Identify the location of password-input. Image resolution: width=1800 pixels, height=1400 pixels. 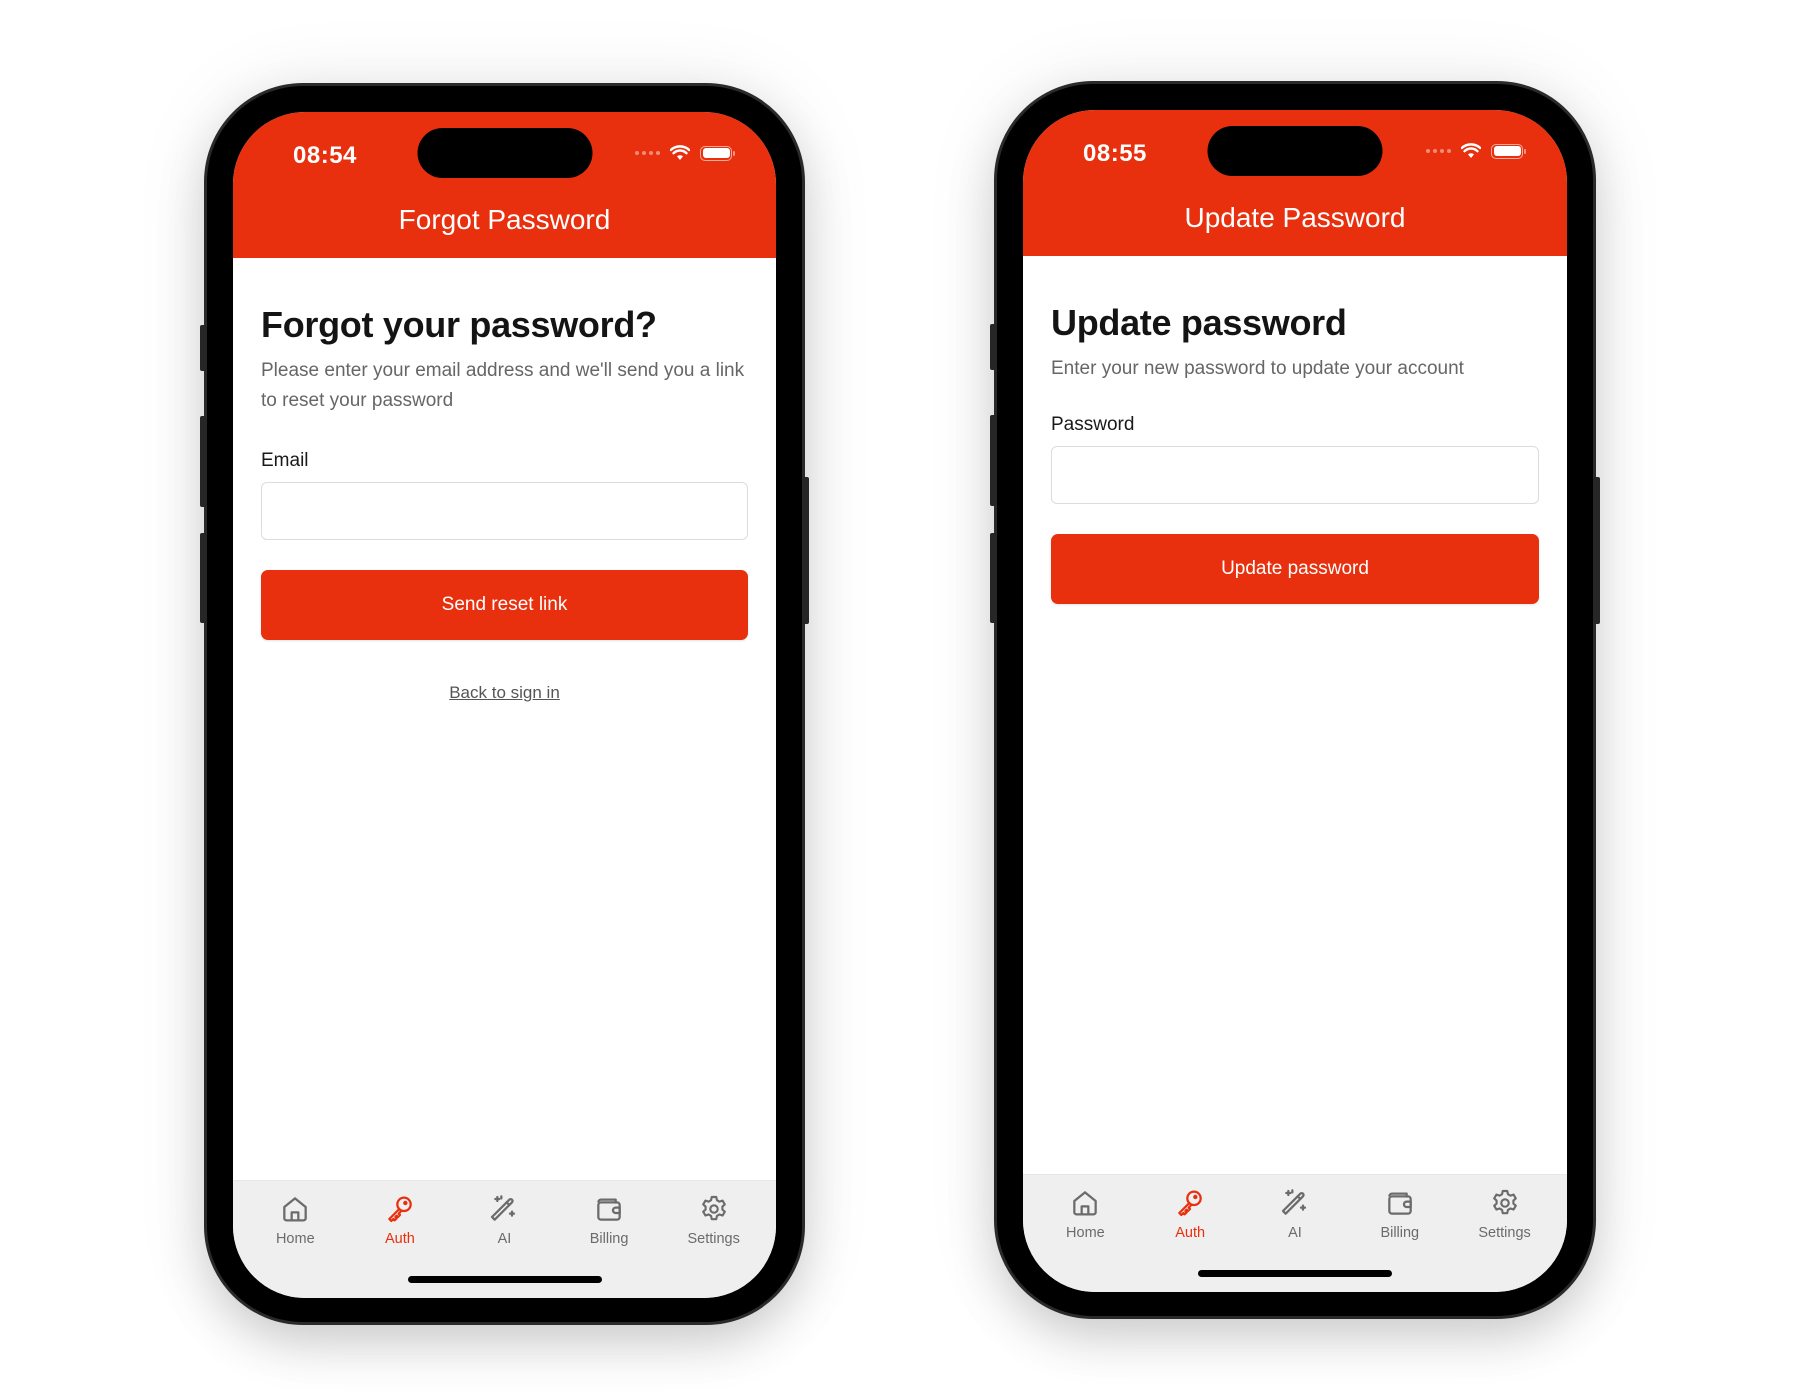
(1295, 475).